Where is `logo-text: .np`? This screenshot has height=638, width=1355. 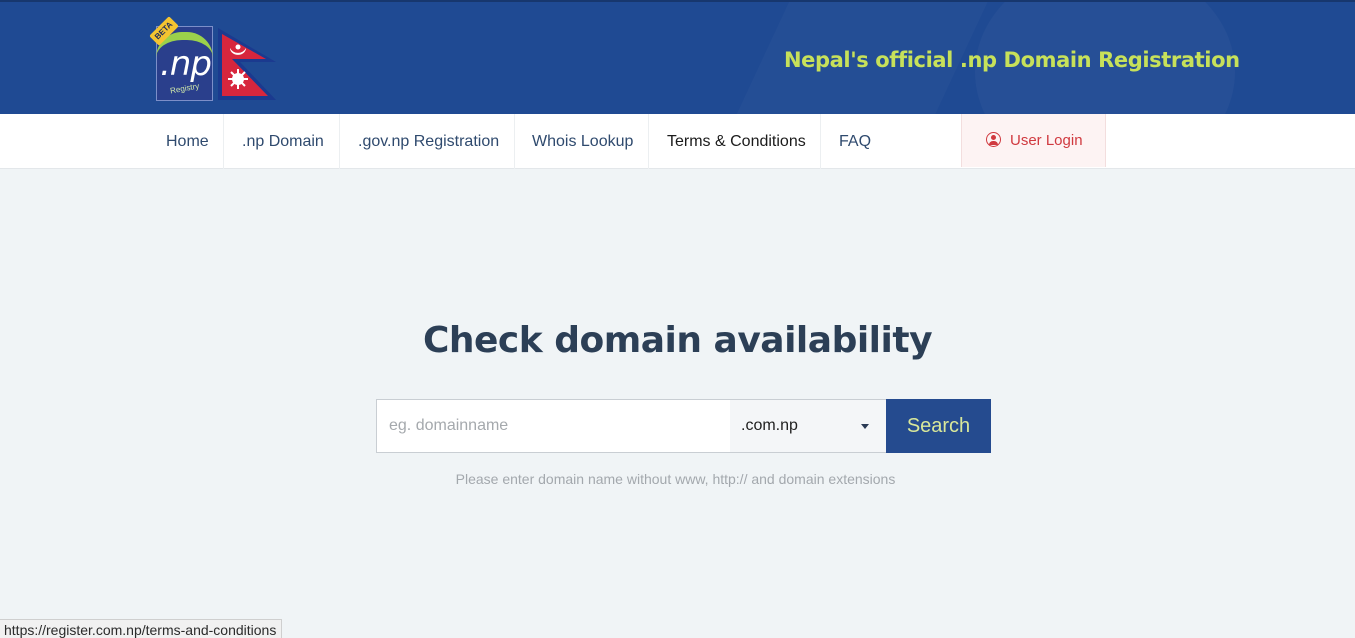
logo-text: .np is located at coordinates (186, 64).